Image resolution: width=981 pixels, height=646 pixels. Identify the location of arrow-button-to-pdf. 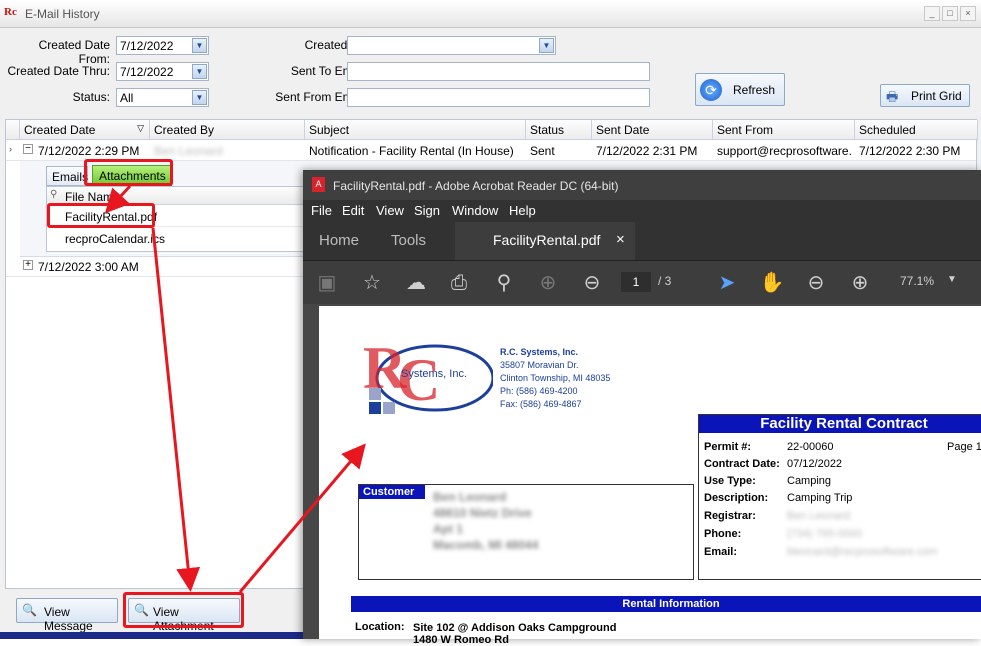
(302, 518).